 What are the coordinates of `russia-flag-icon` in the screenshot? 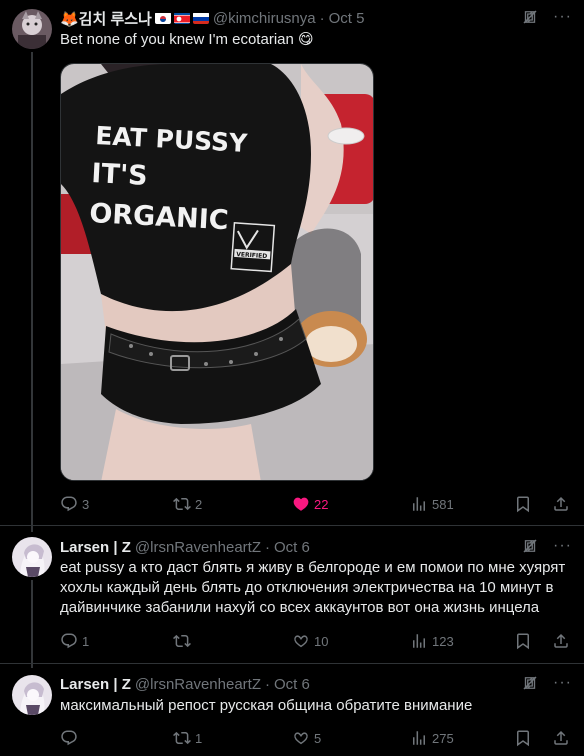 It's located at (200, 18).